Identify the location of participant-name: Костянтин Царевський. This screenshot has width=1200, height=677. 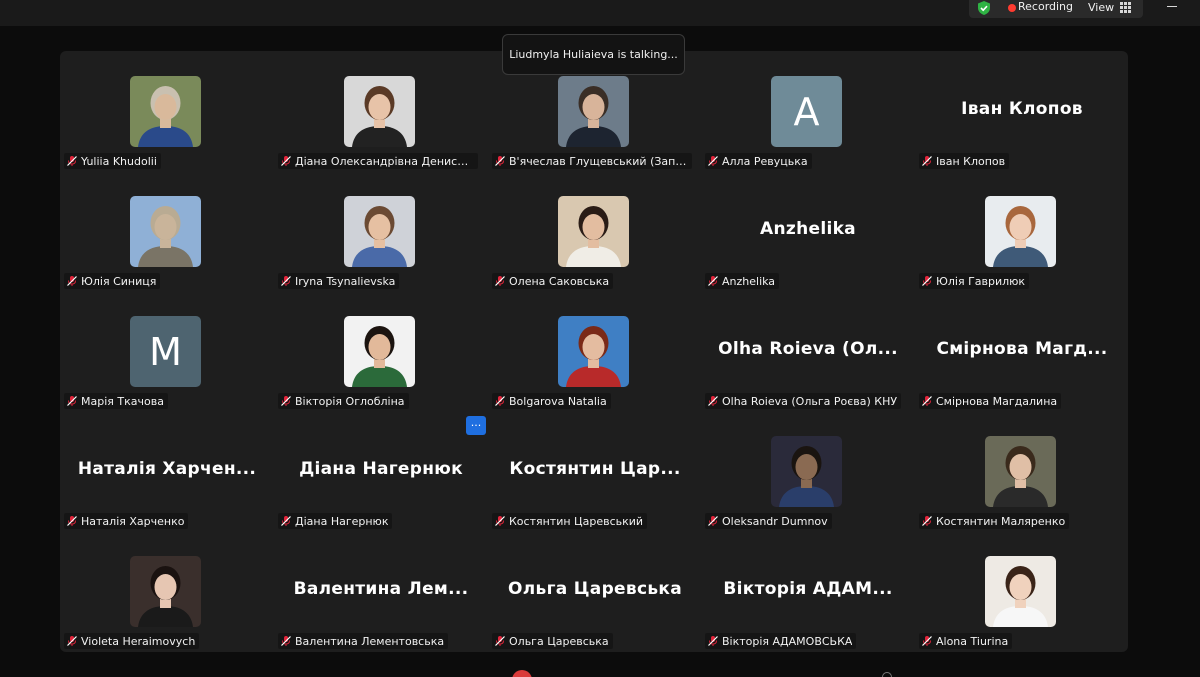
(576, 521).